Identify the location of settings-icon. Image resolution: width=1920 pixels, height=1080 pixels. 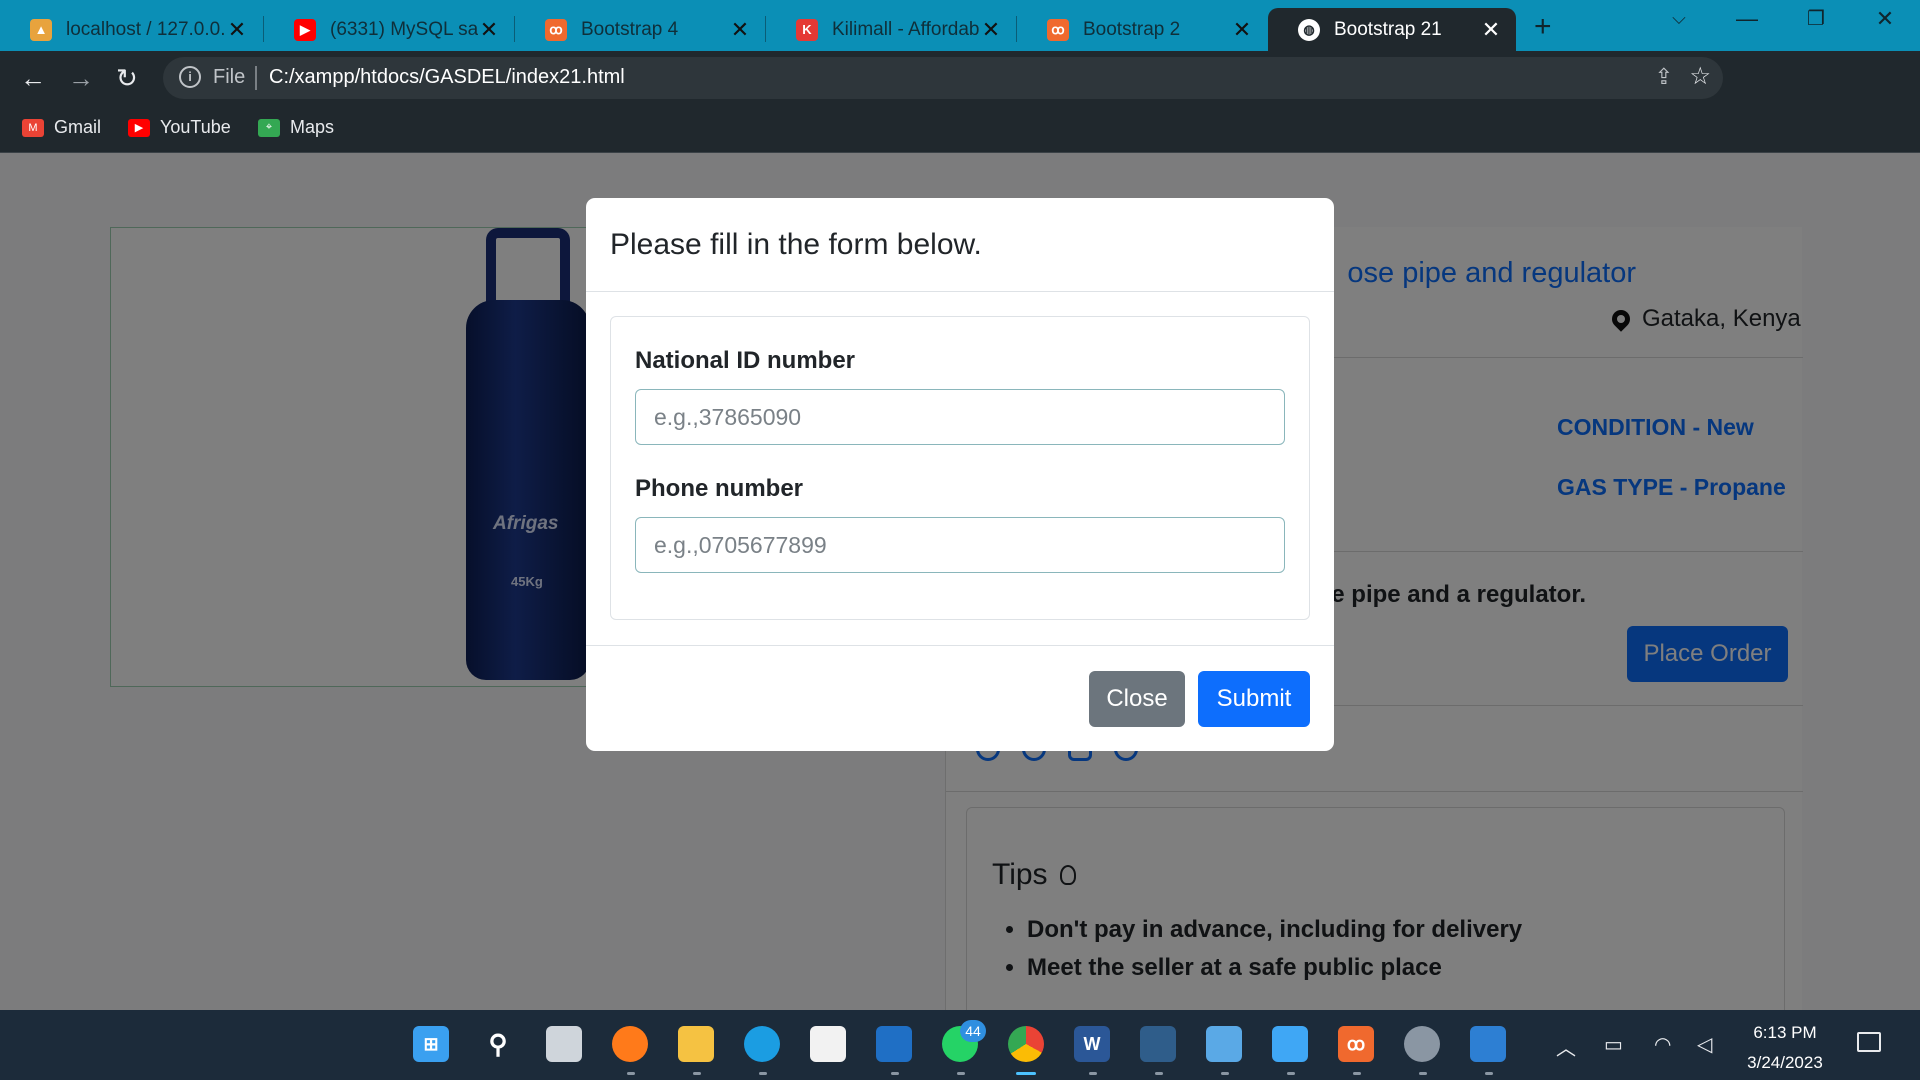
(1422, 1044).